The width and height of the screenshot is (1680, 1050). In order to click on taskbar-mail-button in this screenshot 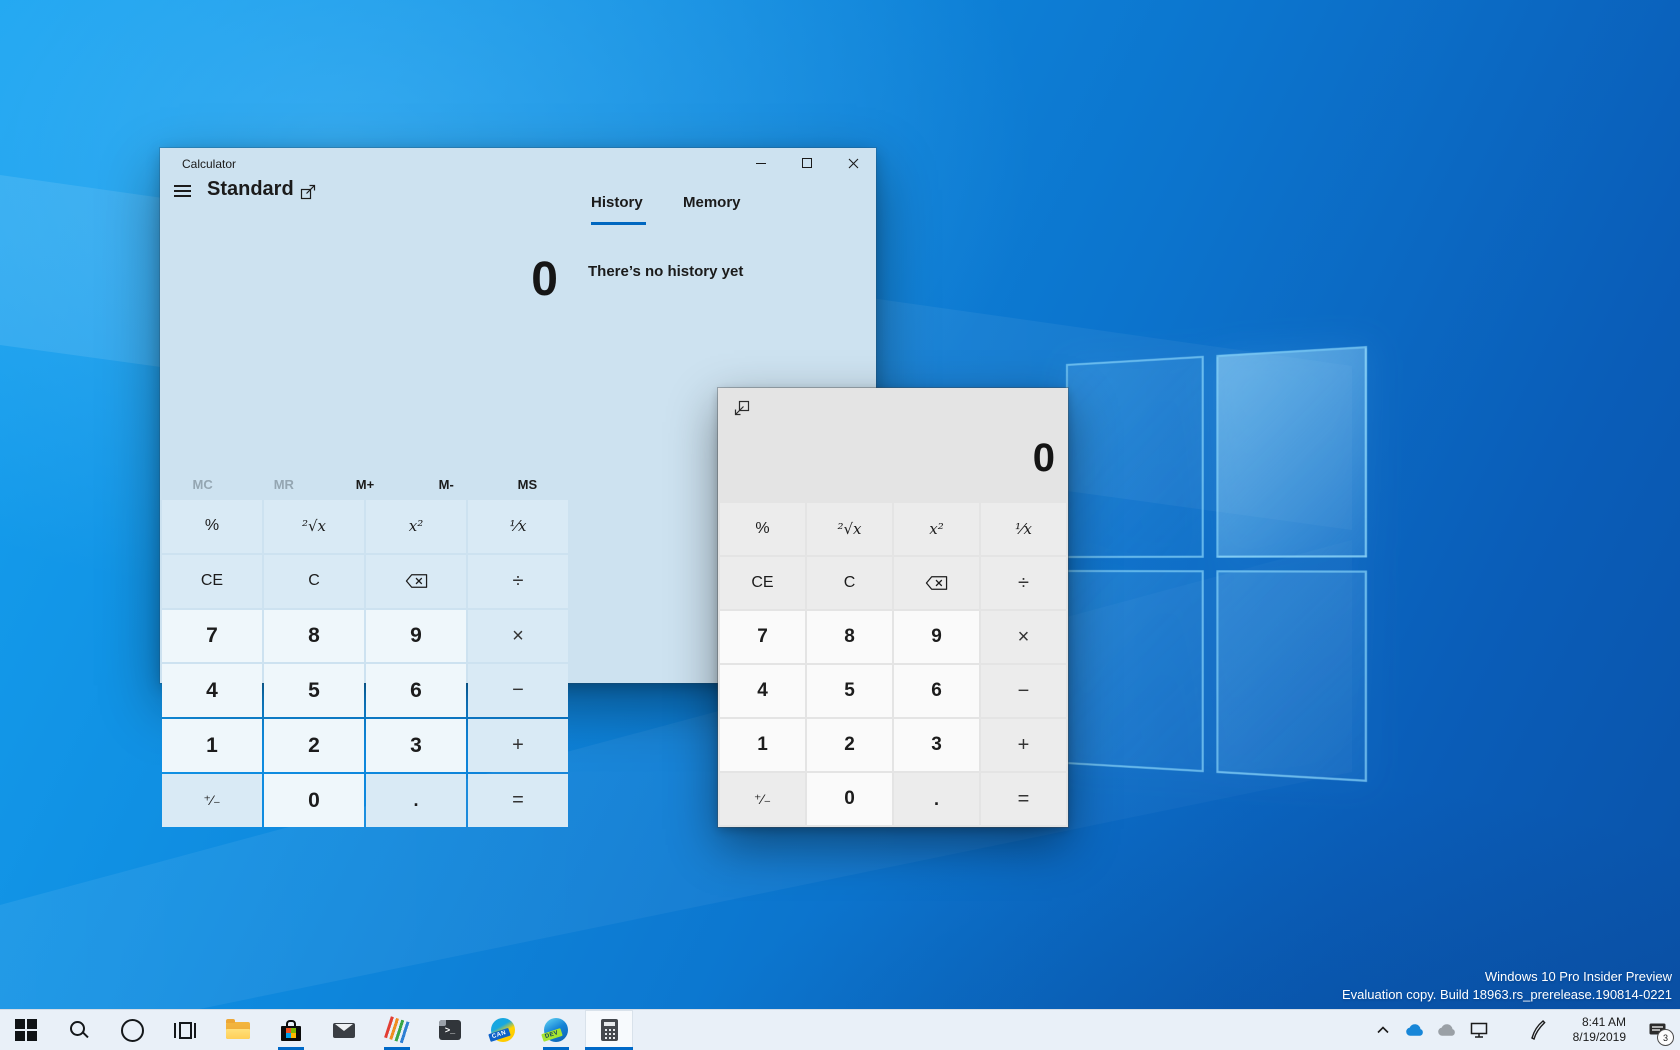, I will do `click(344, 1030)`.